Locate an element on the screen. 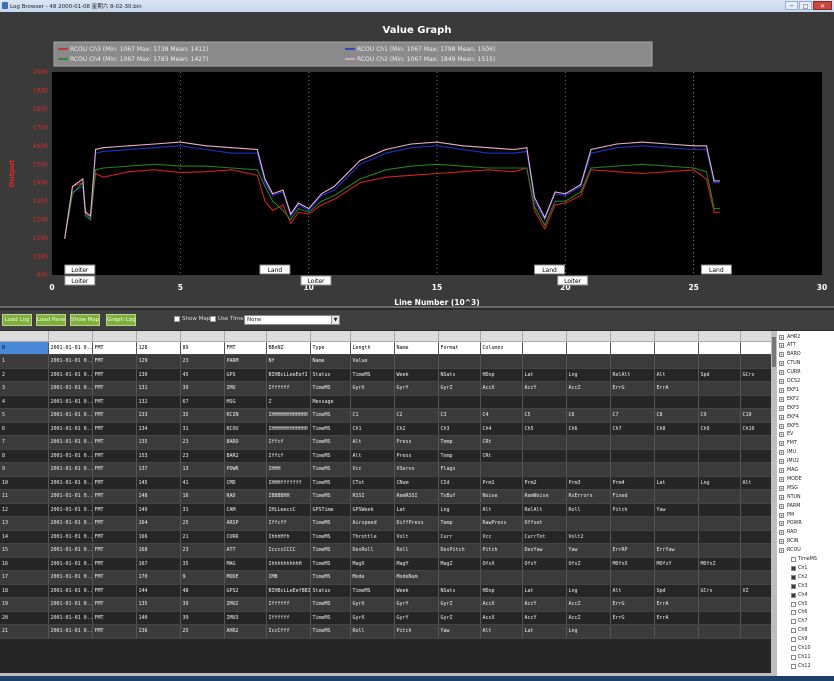 This screenshot has width=834, height=681. table-cell: Lat is located at coordinates (544, 591).